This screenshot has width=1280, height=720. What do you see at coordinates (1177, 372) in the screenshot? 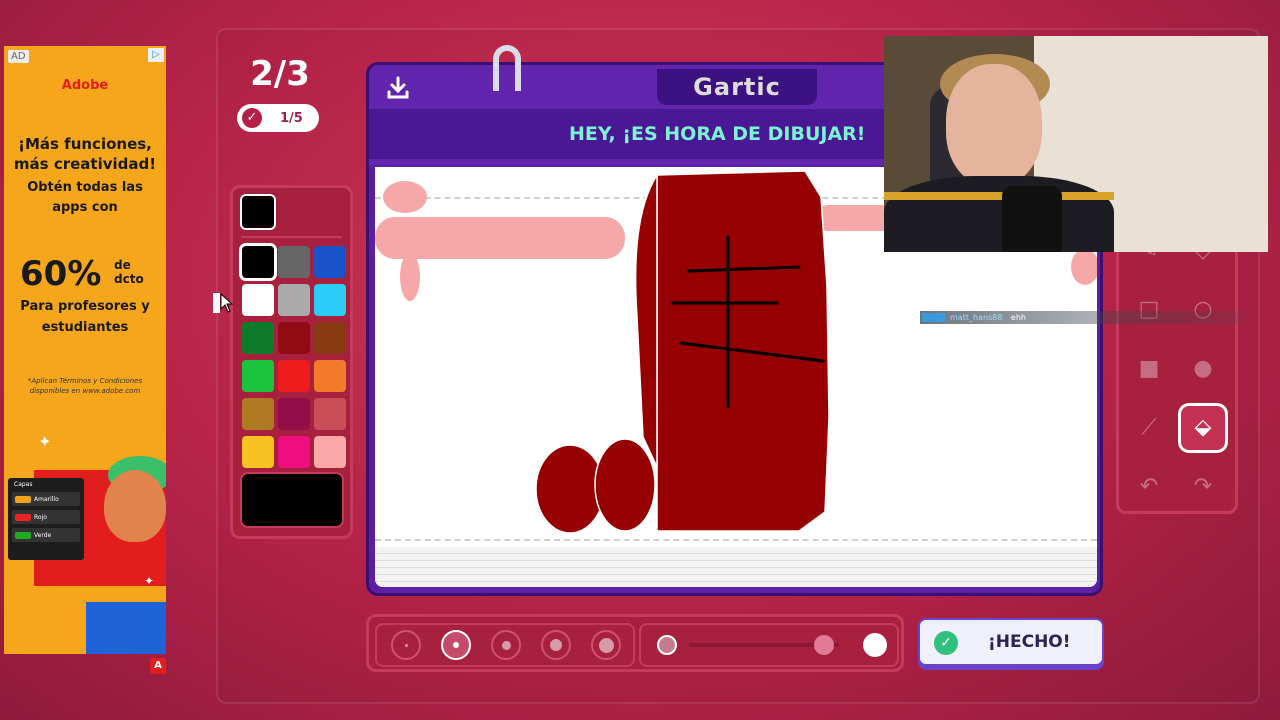
I see `tool-panel: ✎◇□○■●⟋⬙↶↷` at bounding box center [1177, 372].